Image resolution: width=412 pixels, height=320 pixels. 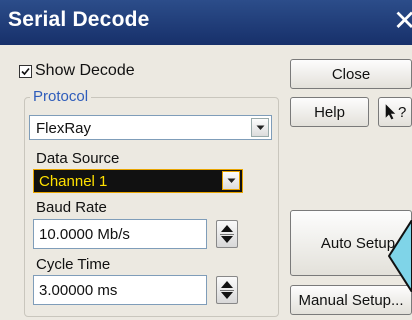 What do you see at coordinates (402, 21) in the screenshot?
I see `close-icon: ✕` at bounding box center [402, 21].